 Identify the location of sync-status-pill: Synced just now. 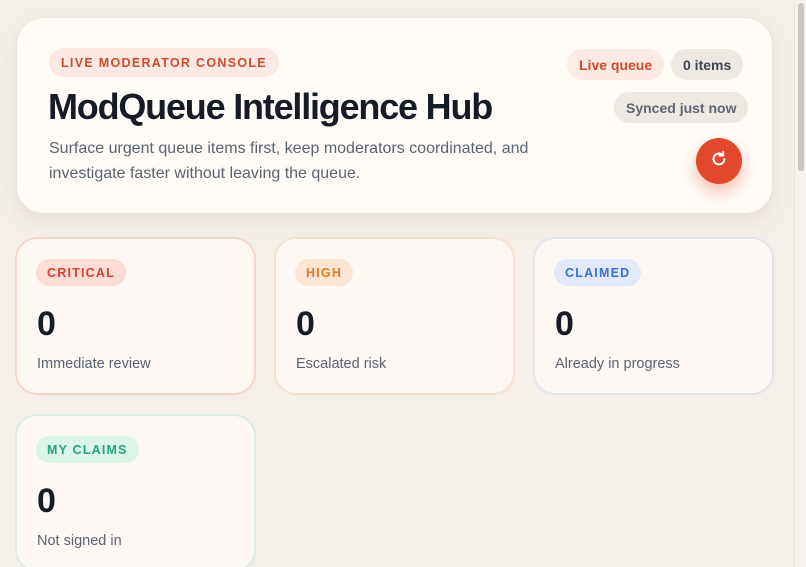
(681, 107).